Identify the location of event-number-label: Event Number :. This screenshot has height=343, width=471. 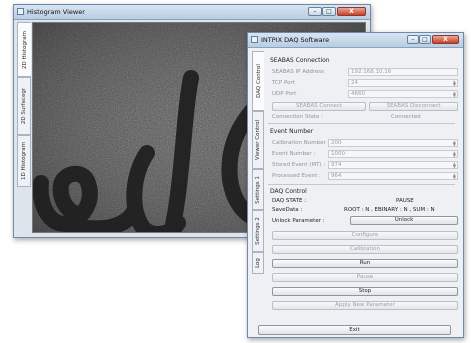
(294, 154).